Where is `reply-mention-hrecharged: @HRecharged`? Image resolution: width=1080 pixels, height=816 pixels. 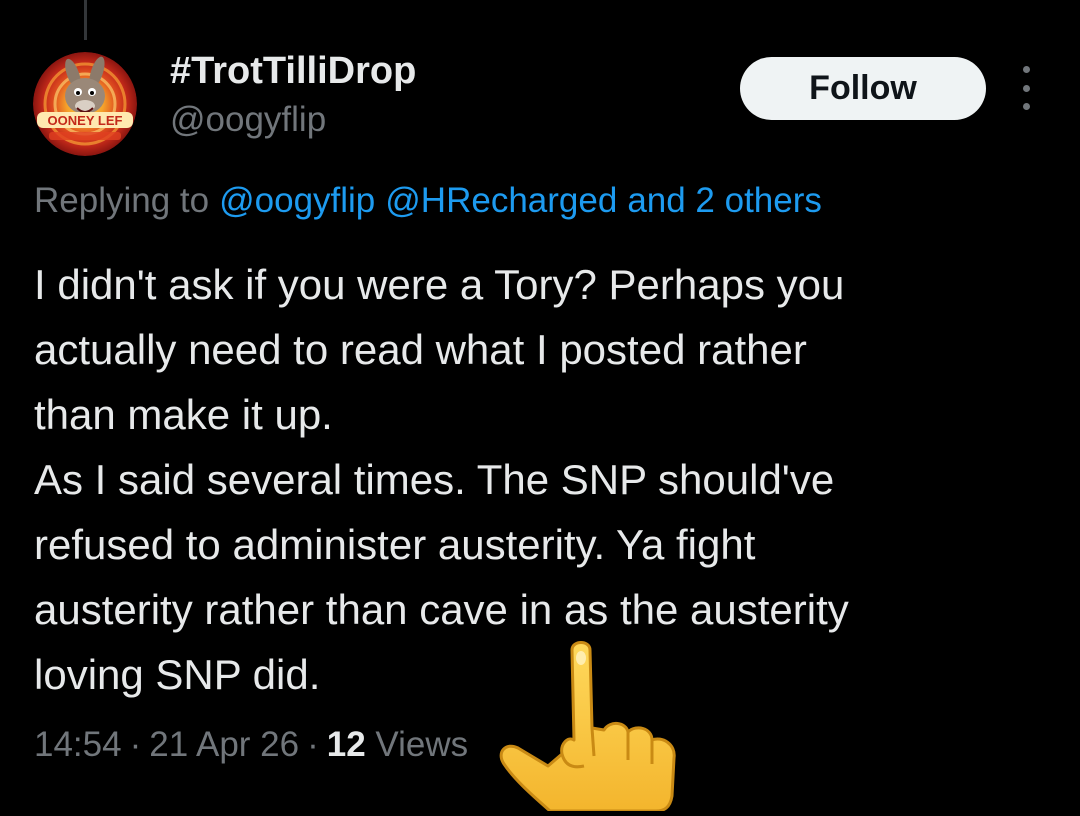
reply-mention-hrecharged: @HRecharged is located at coordinates (501, 200).